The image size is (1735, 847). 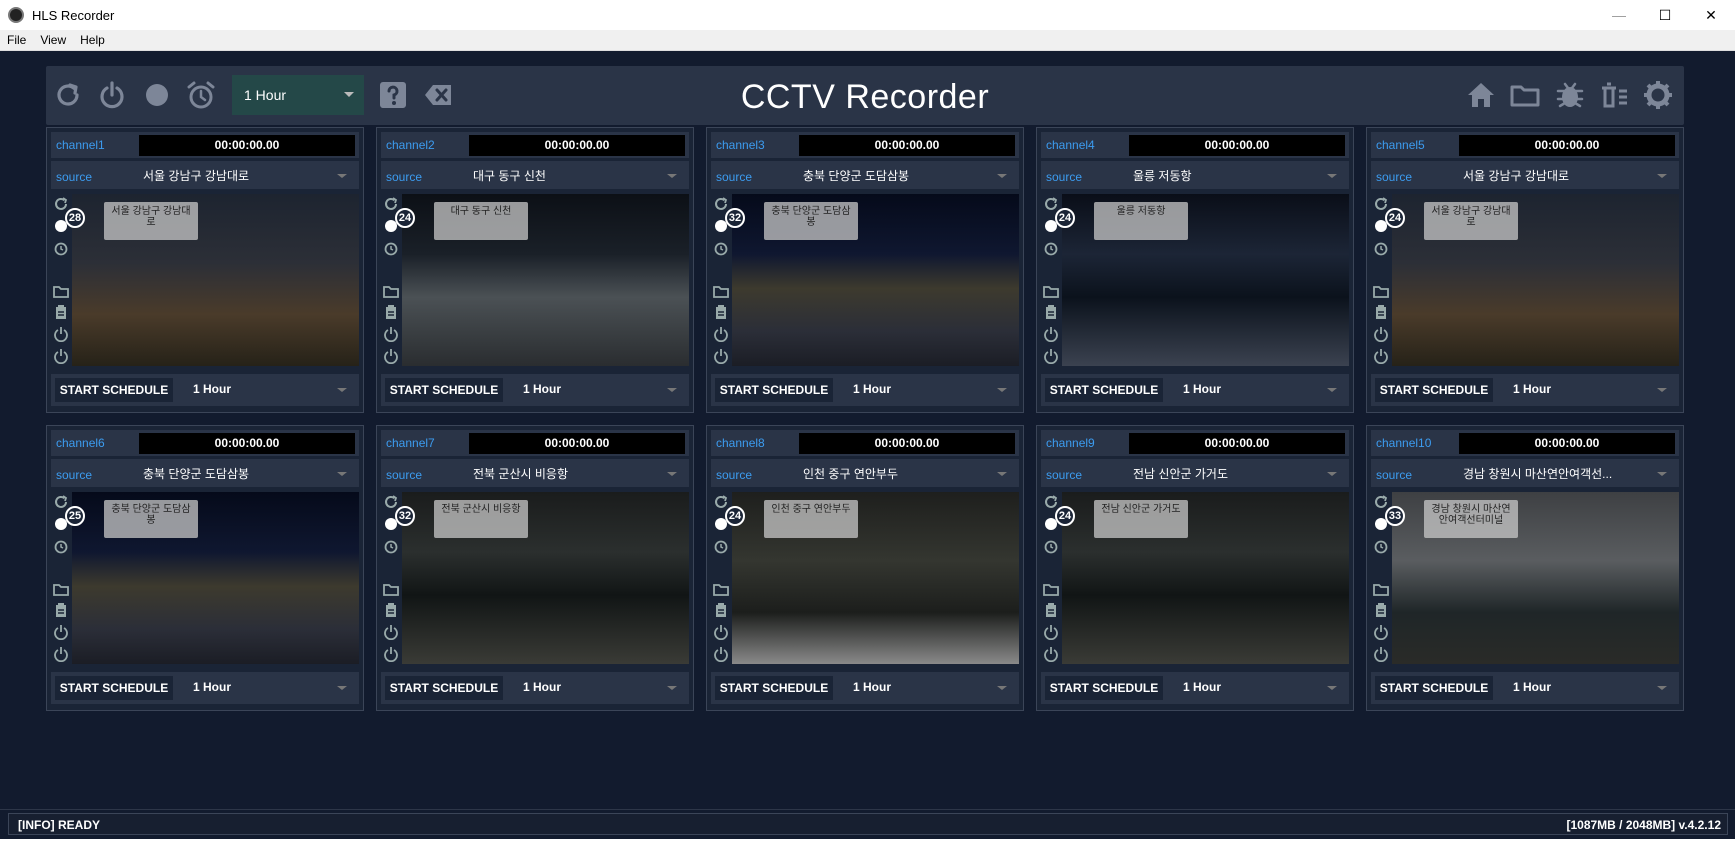 What do you see at coordinates (393, 95) in the screenshot?
I see `help-icon` at bounding box center [393, 95].